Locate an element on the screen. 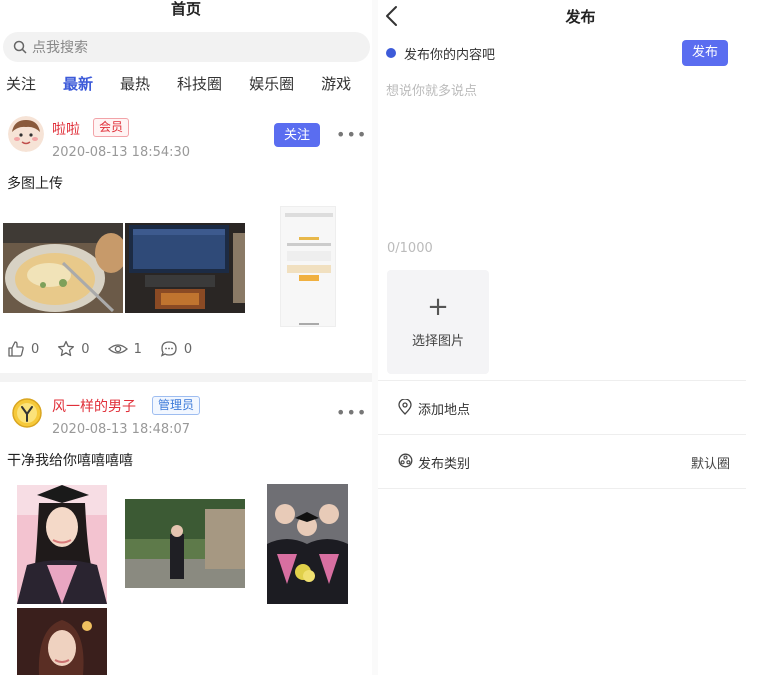 The height and width of the screenshot is (675, 783). choose-image-button: + 选择图片 is located at coordinates (438, 322).